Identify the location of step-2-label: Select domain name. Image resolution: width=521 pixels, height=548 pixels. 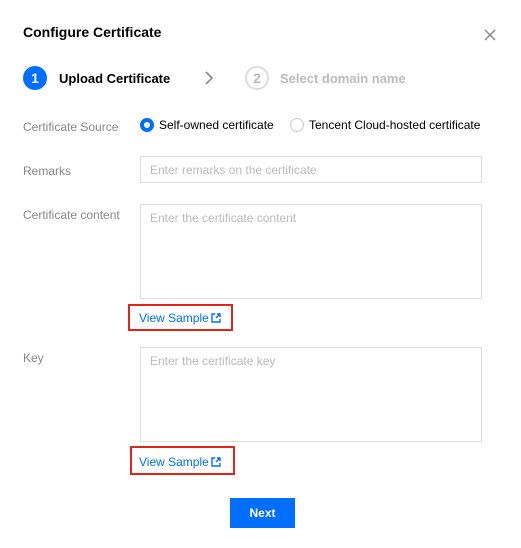
(343, 78).